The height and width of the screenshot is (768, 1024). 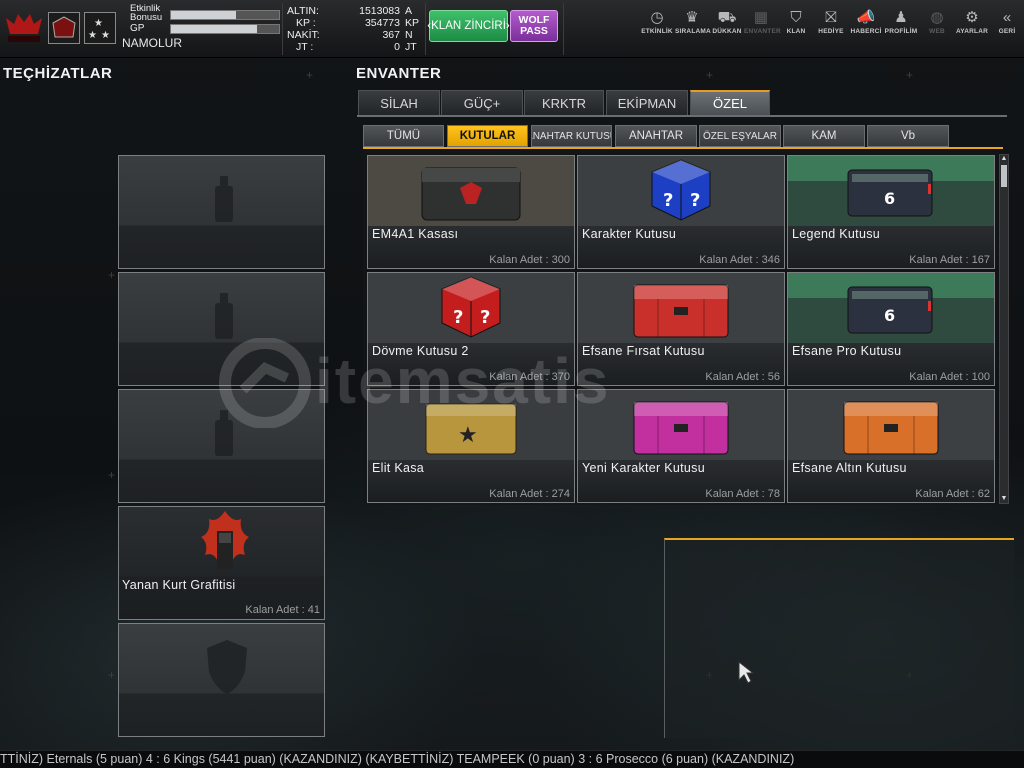 What do you see at coordinates (391, 35) in the screenshot?
I see `currency-value: 367` at bounding box center [391, 35].